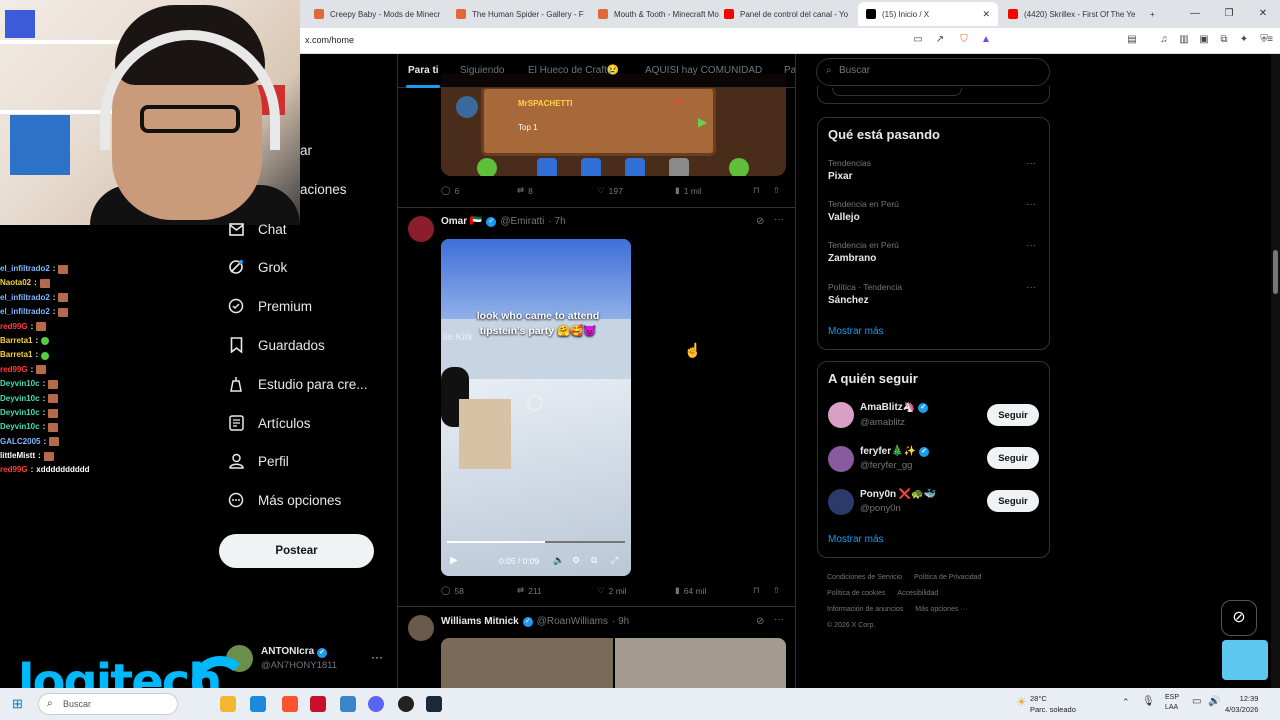 This screenshot has width=1280, height=720. I want to click on close-window-icon: ✕, so click(1263, 14).